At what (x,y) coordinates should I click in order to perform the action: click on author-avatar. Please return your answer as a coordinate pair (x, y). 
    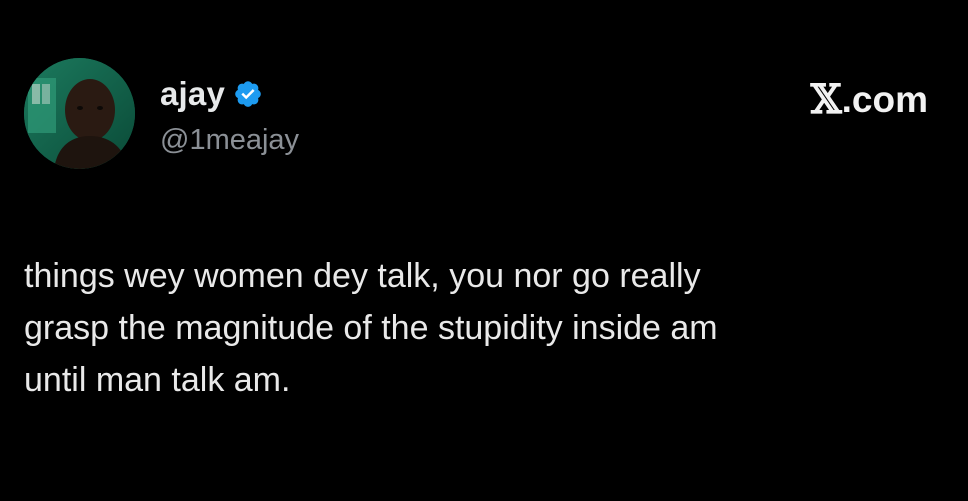
    Looking at the image, I should click on (79, 113).